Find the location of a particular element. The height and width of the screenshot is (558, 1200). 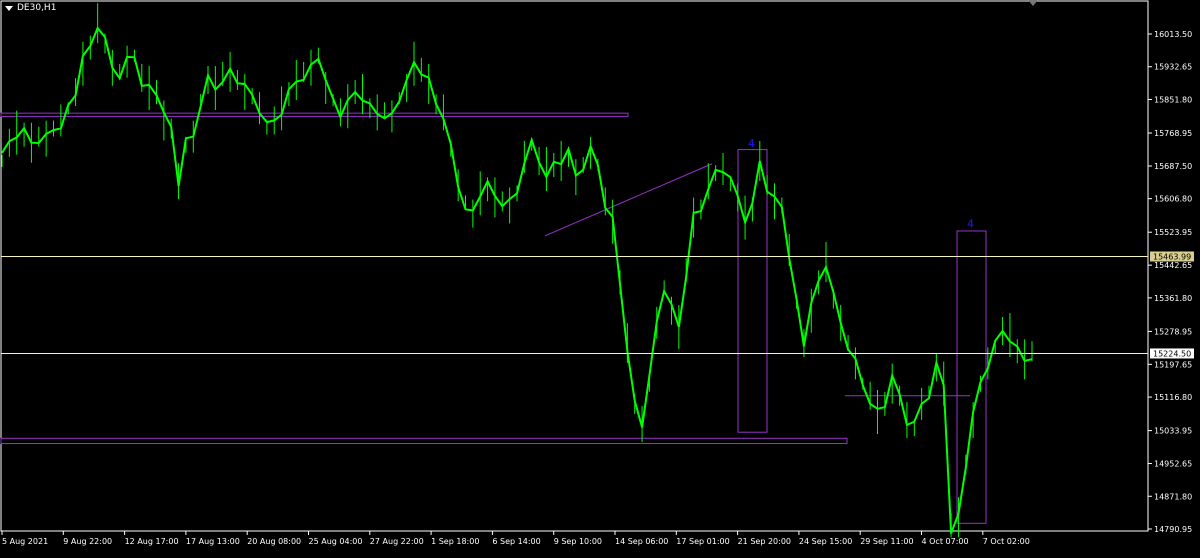

x-tick-label: 29 Sep 11:00 is located at coordinates (886, 541).